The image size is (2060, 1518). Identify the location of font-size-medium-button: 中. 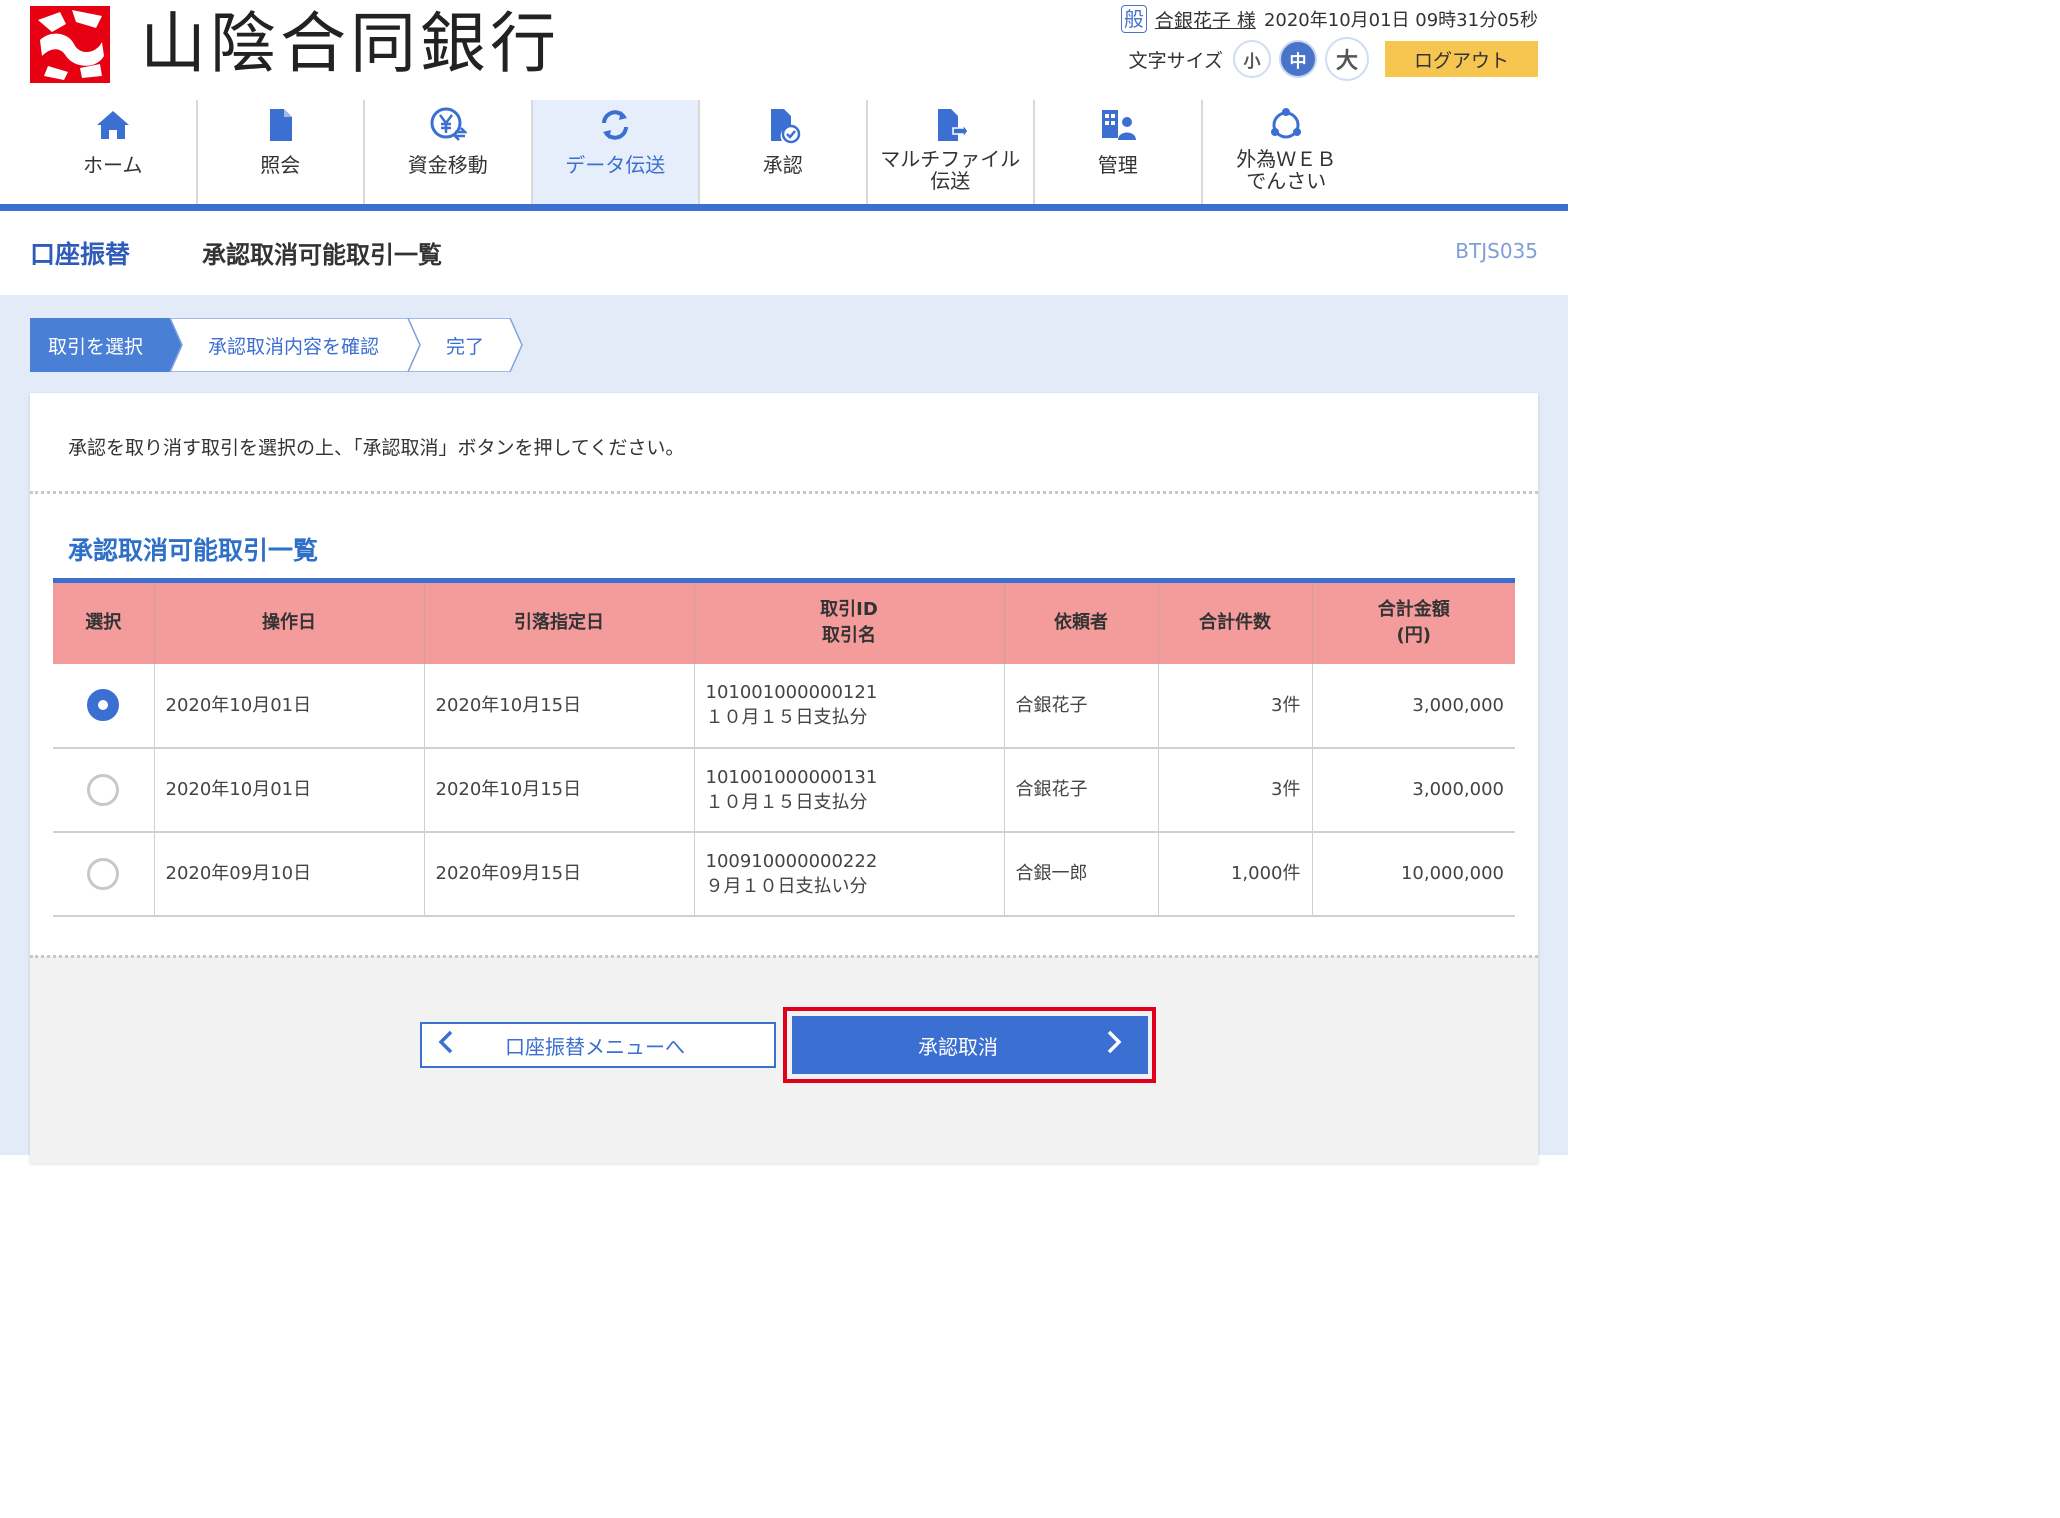
(1298, 59).